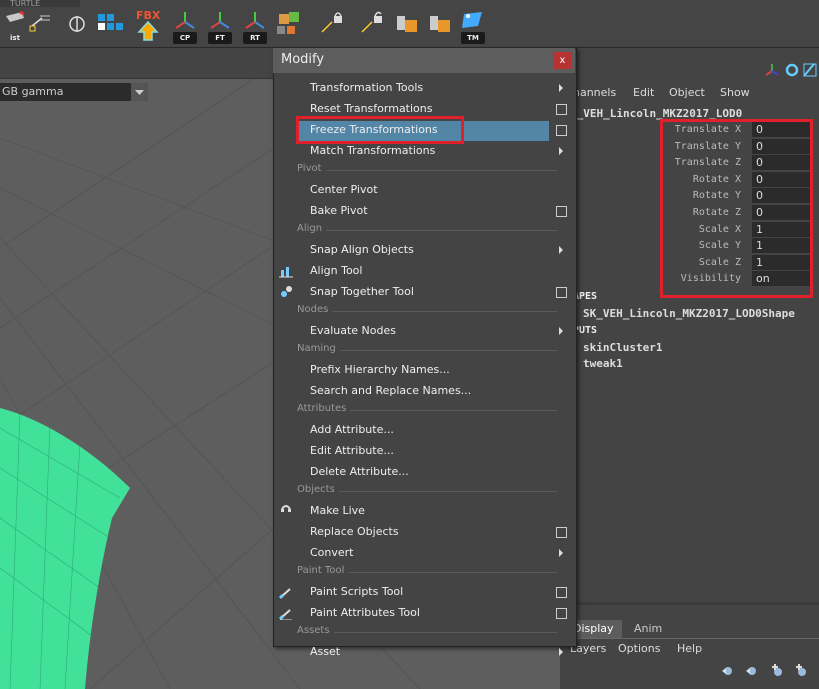 The height and width of the screenshot is (689, 819). Describe the element at coordinates (220, 27) in the screenshot. I see `shelf-button-freeze-transform: FT` at that location.